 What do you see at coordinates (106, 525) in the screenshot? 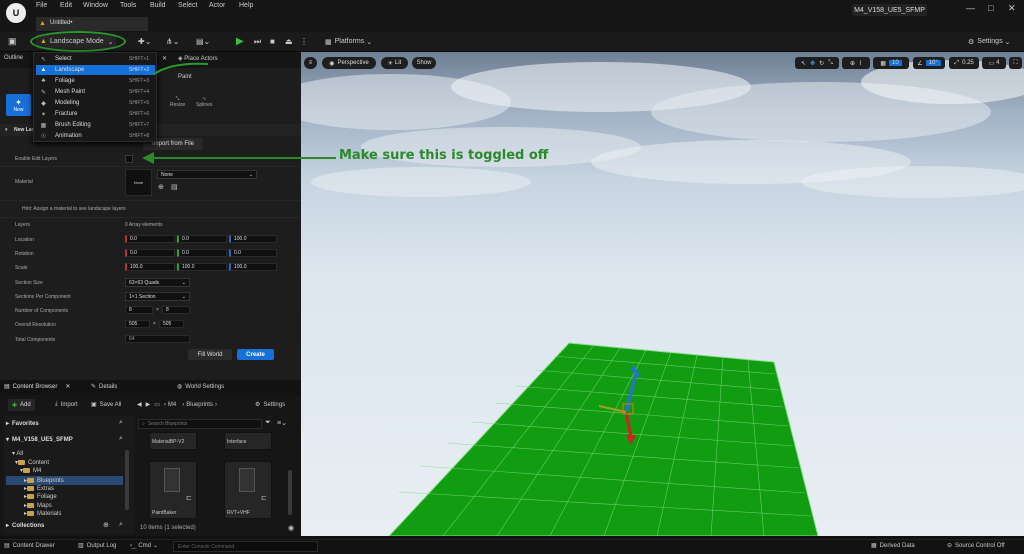
I see `add-collection-icon: ⊕` at bounding box center [106, 525].